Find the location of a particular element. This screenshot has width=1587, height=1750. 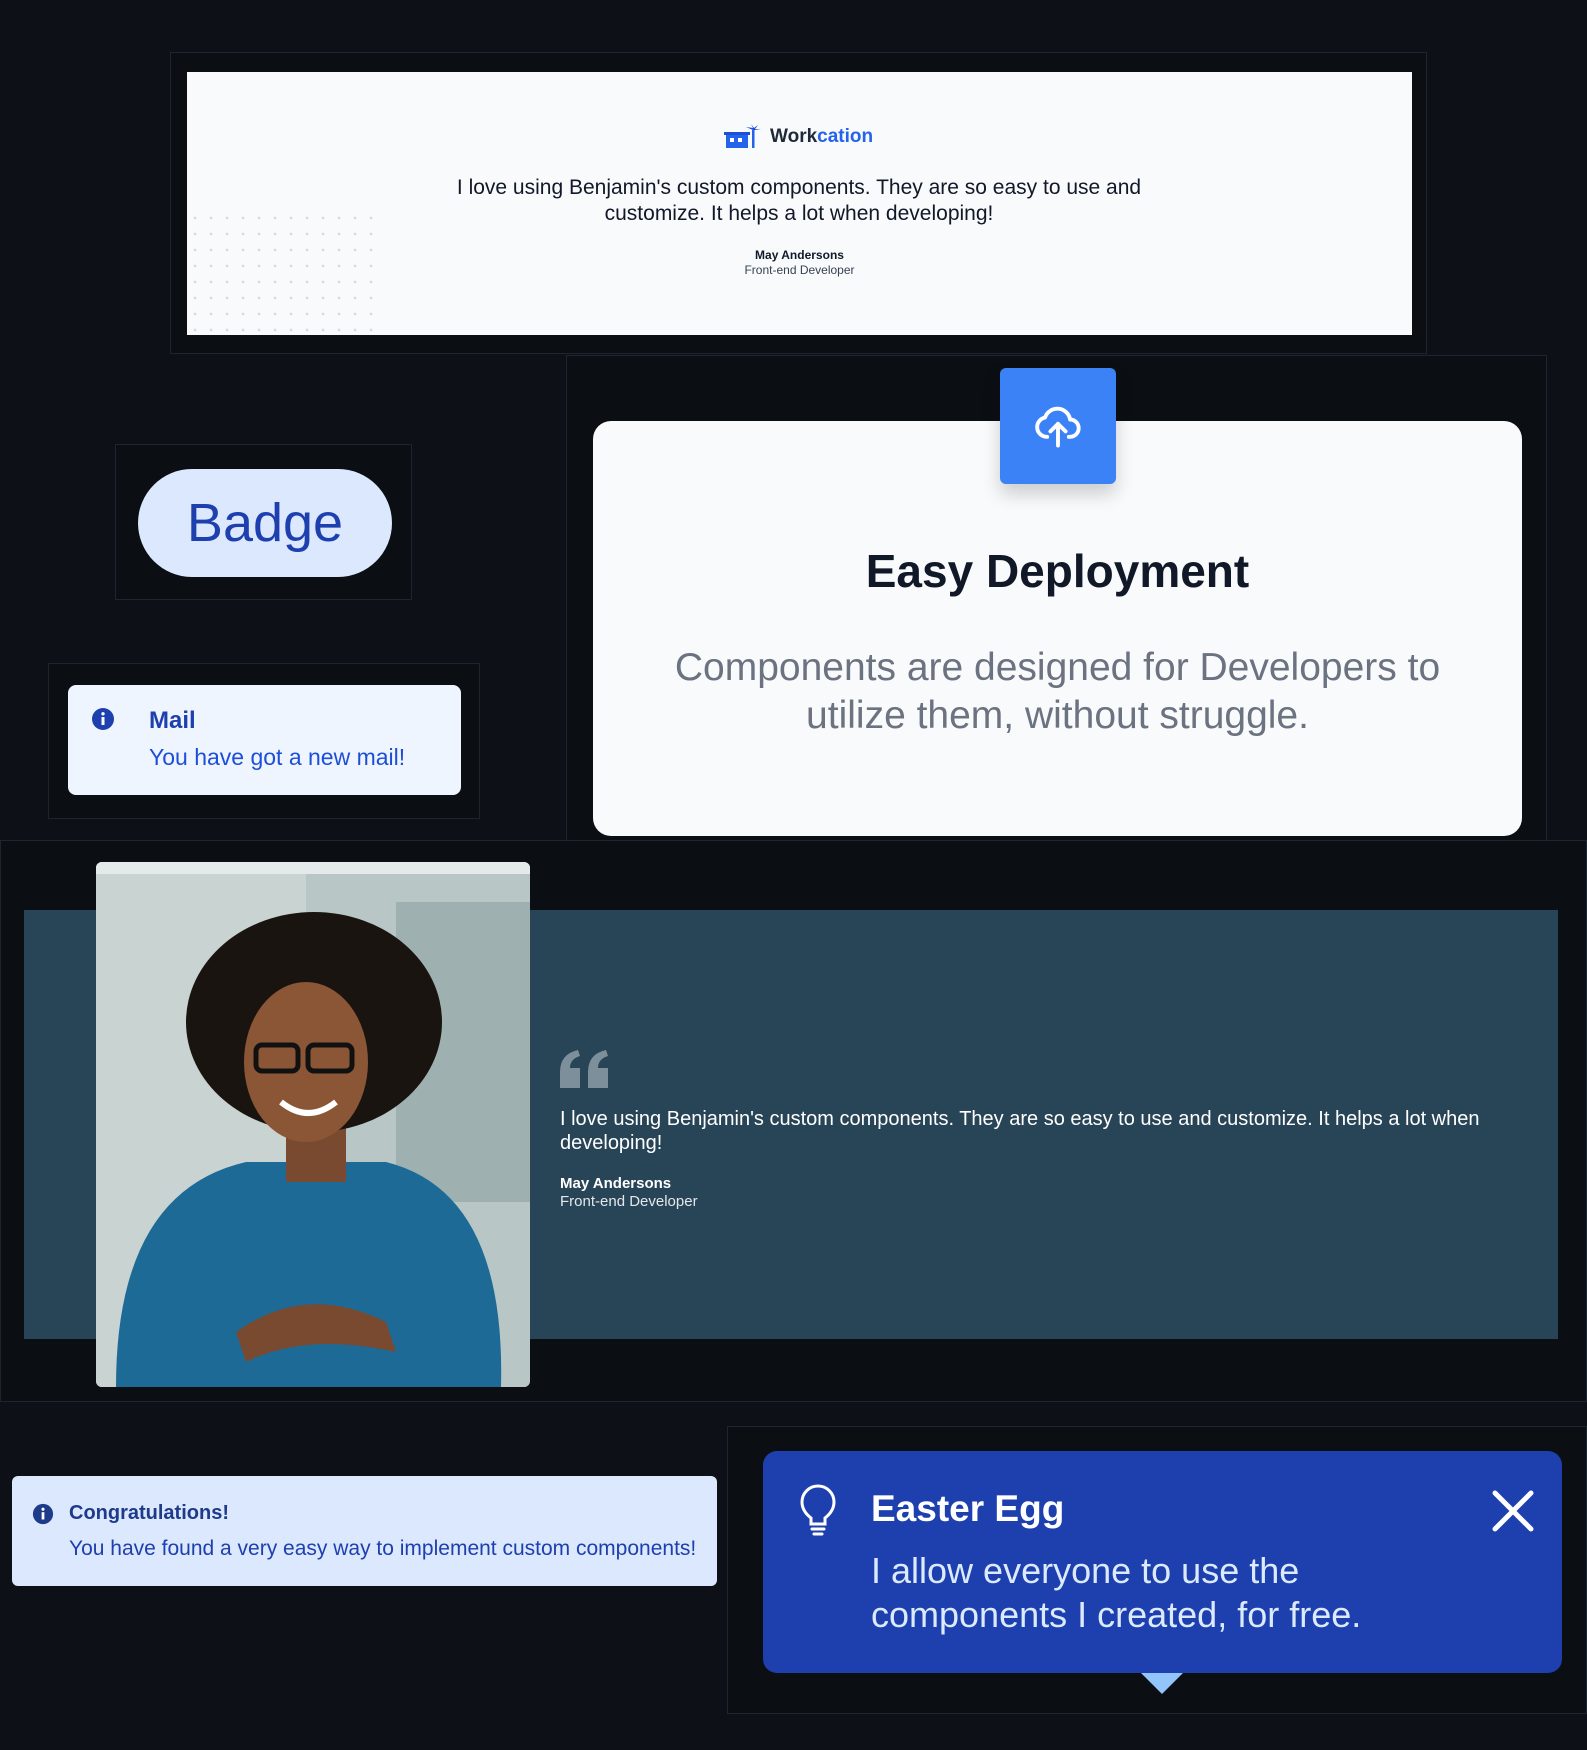

person-photo is located at coordinates (313, 1124).